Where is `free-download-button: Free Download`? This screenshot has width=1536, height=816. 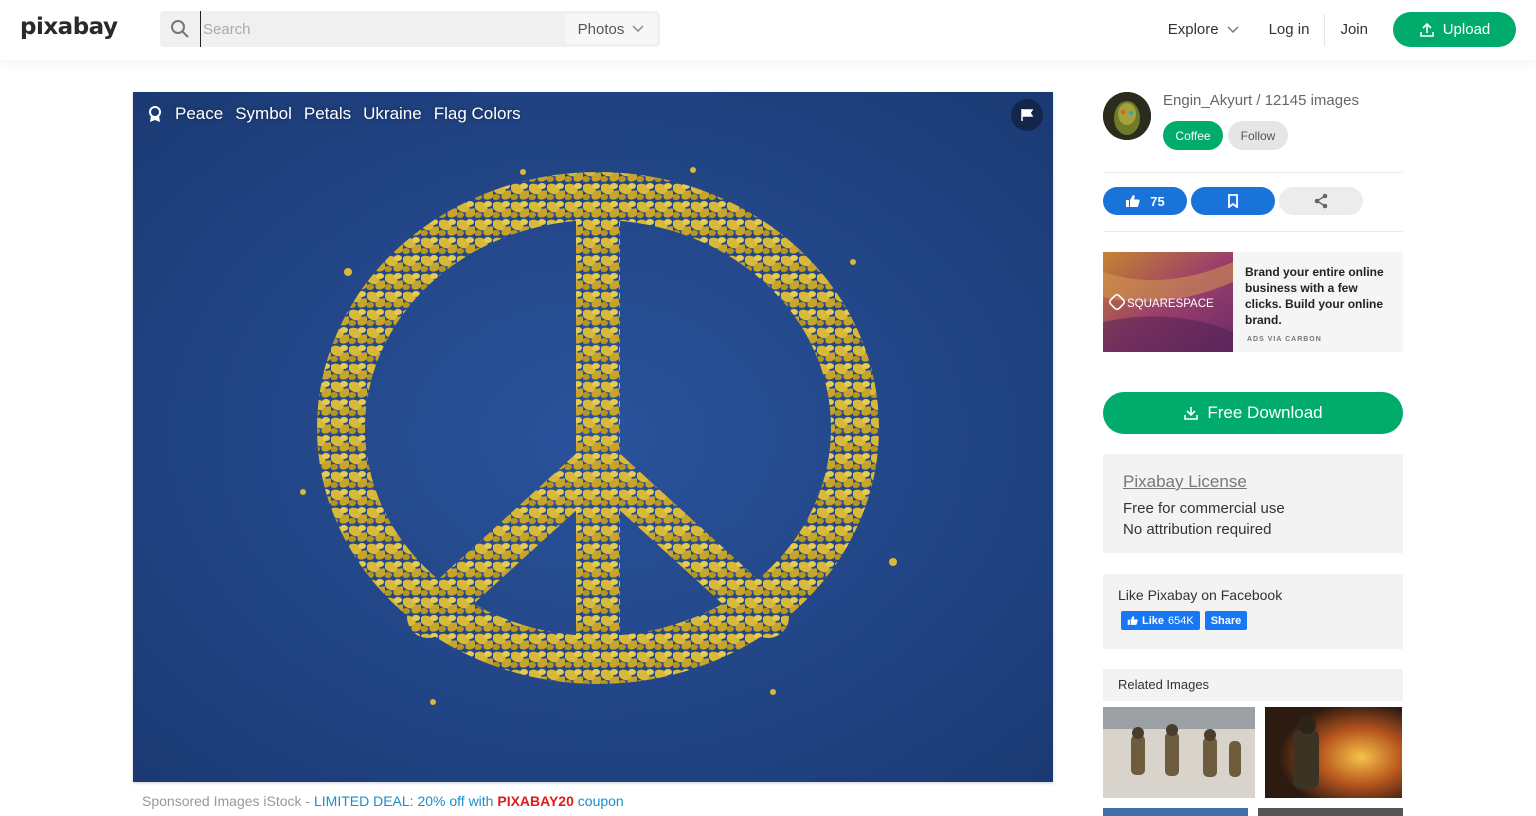 free-download-button: Free Download is located at coordinates (1253, 413).